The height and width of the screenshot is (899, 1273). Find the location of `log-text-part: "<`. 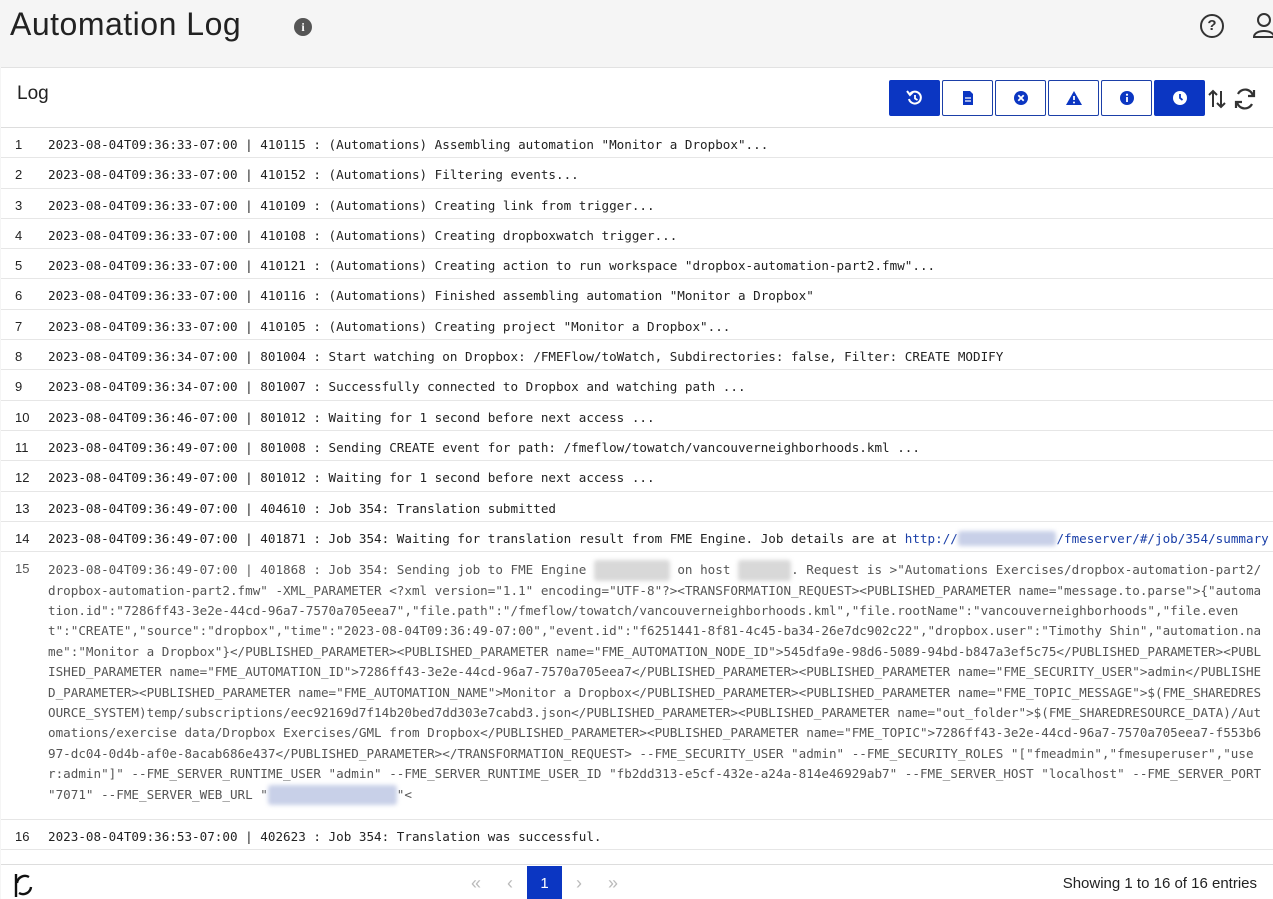

log-text-part: "< is located at coordinates (404, 794).